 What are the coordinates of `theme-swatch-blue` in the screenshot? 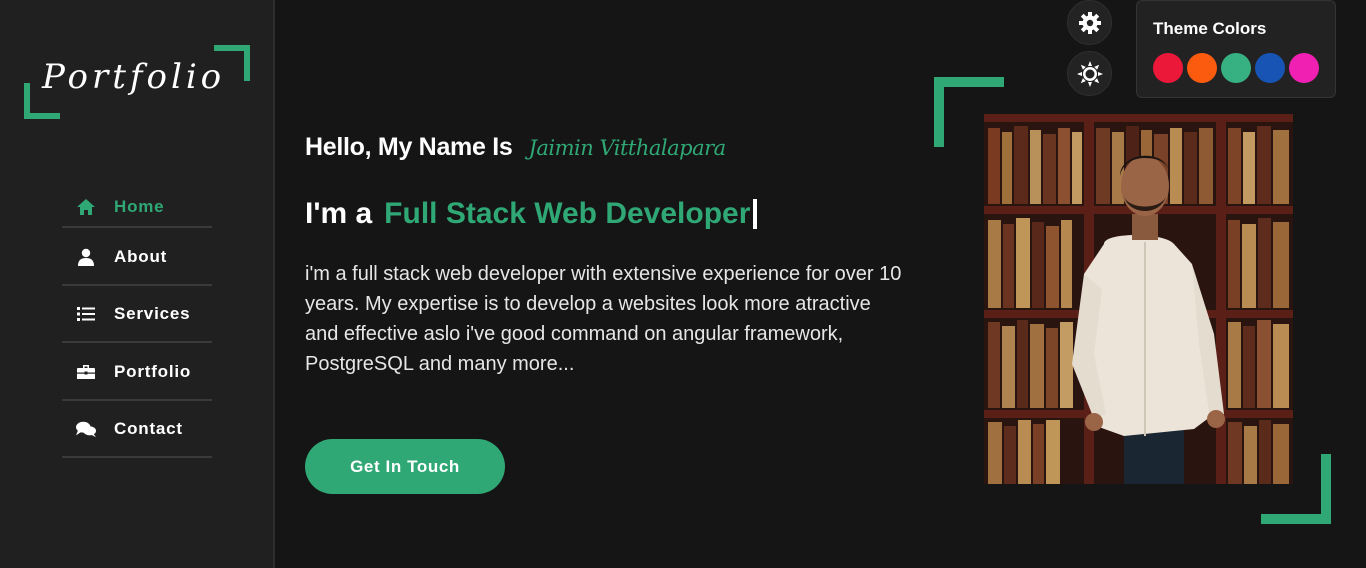 It's located at (1270, 68).